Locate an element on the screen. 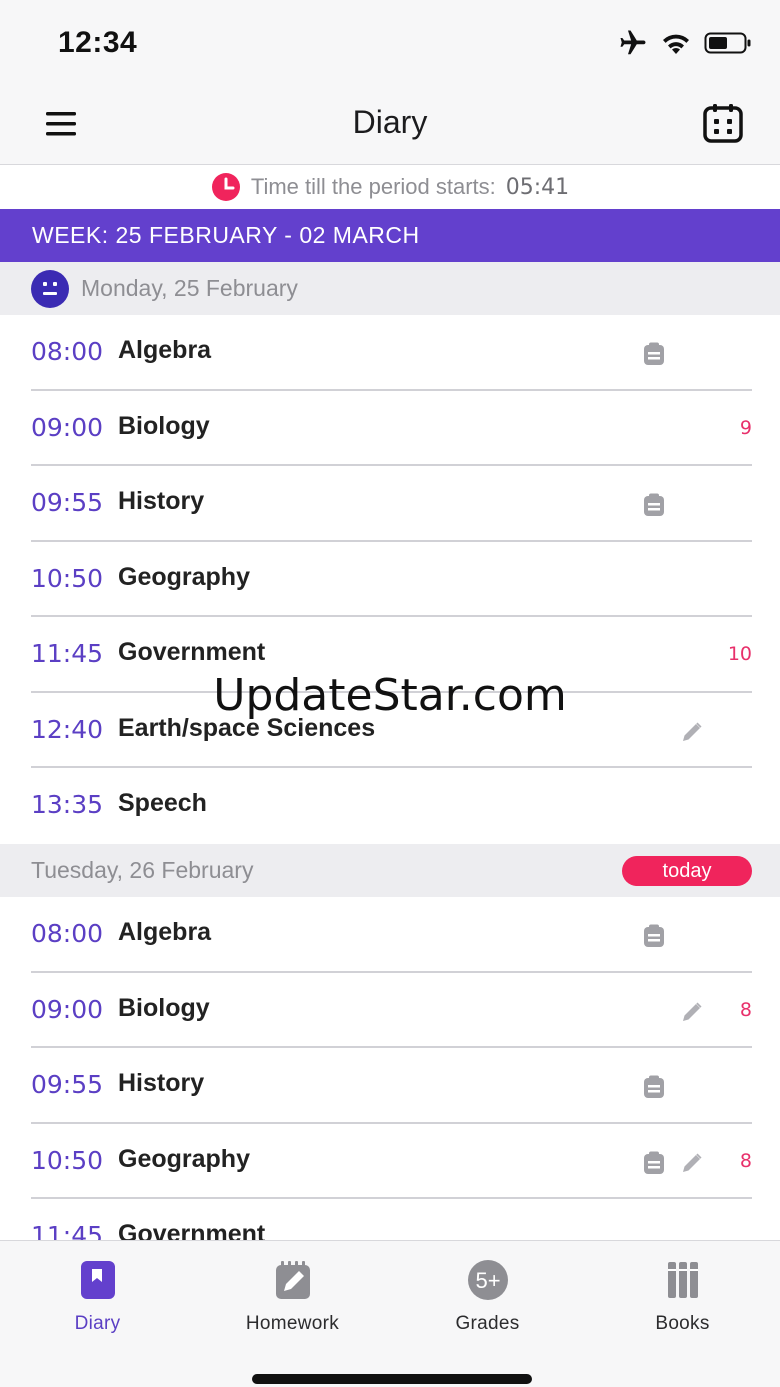  lesson-time: 11:45 is located at coordinates (67, 653).